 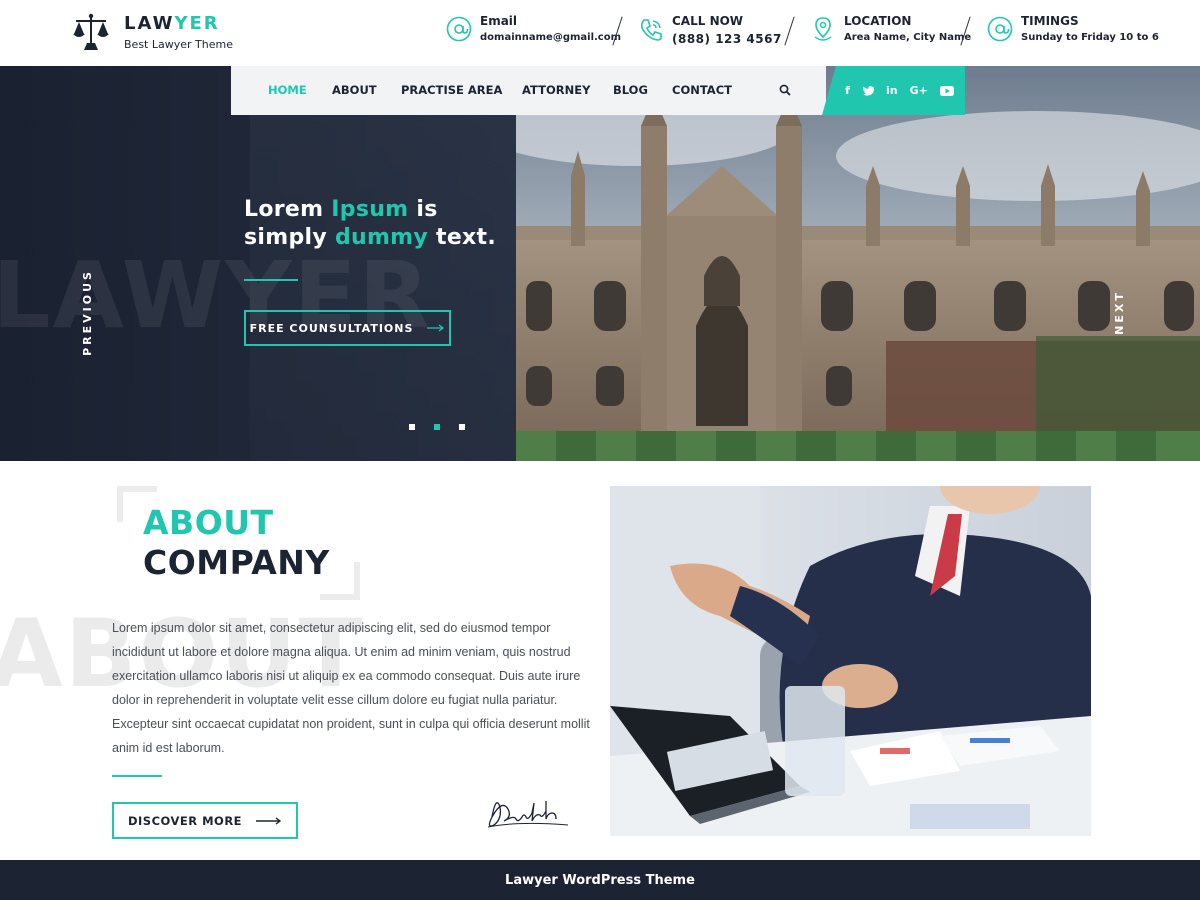 I want to click on location-value: Area Name, City Name, so click(x=908, y=37).